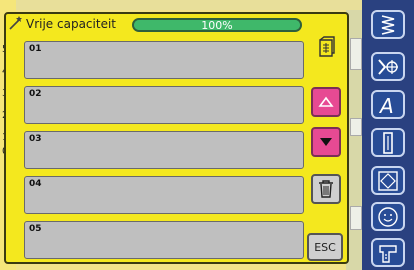  I want to click on buttonhole-icon, so click(388, 142).